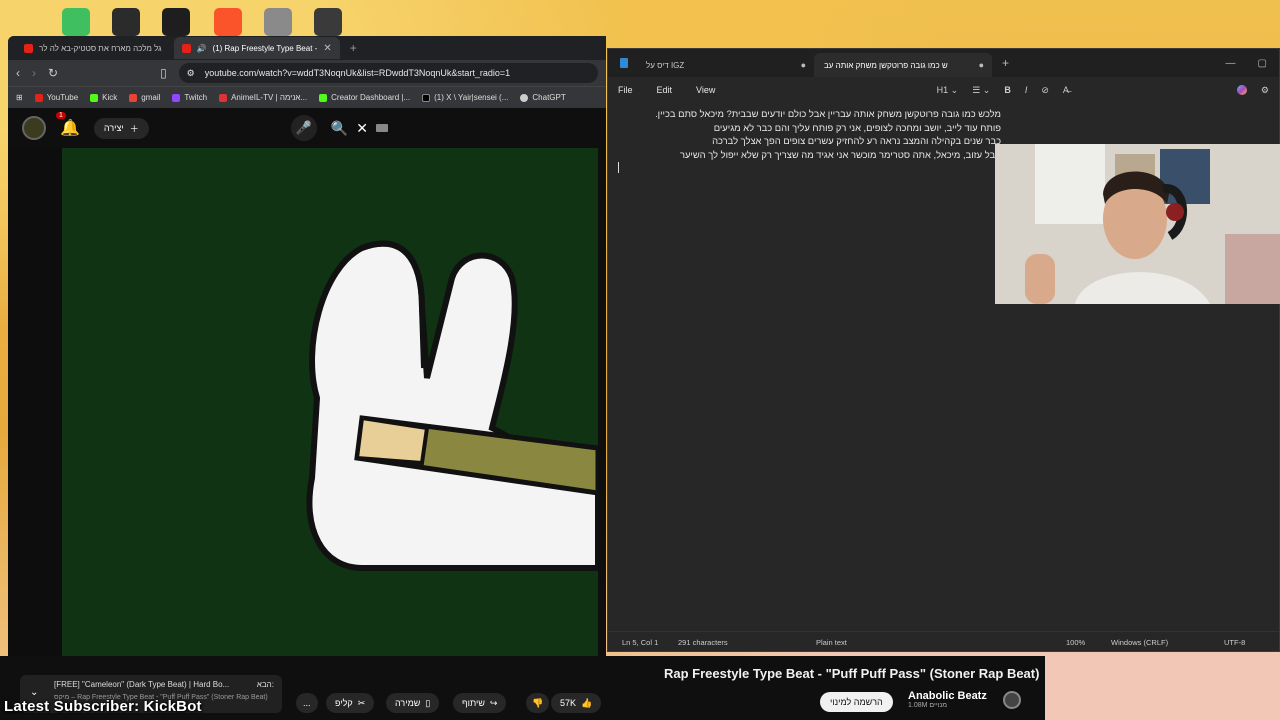 Image resolution: width=1280 pixels, height=720 pixels. What do you see at coordinates (1066, 90) in the screenshot?
I see `clear-format-icon: A̶` at bounding box center [1066, 90].